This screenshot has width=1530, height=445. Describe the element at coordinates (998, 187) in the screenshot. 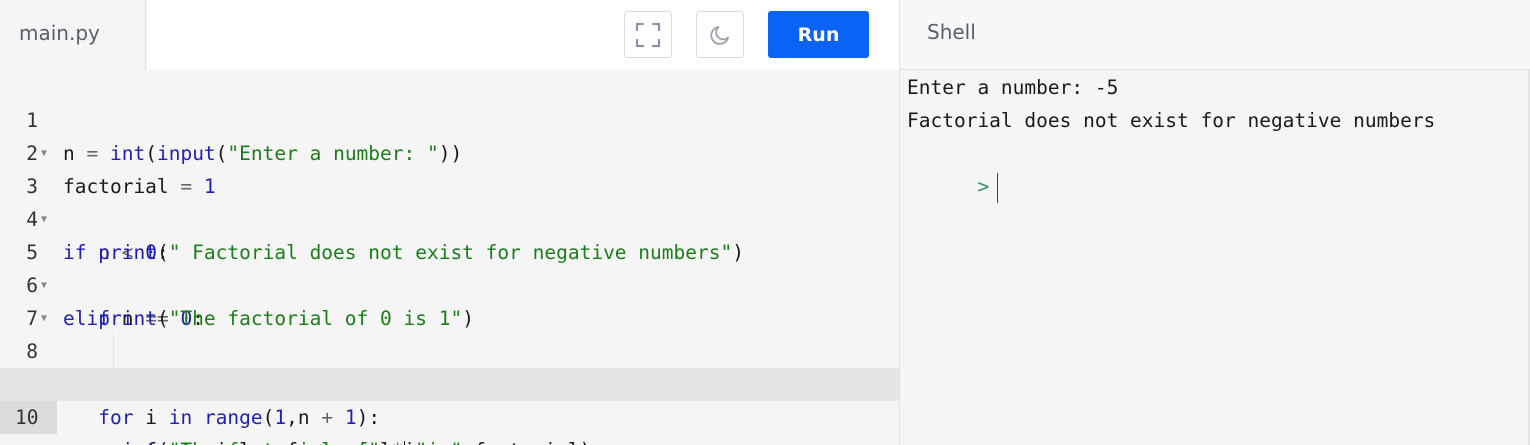

I see `shell-cursor` at that location.